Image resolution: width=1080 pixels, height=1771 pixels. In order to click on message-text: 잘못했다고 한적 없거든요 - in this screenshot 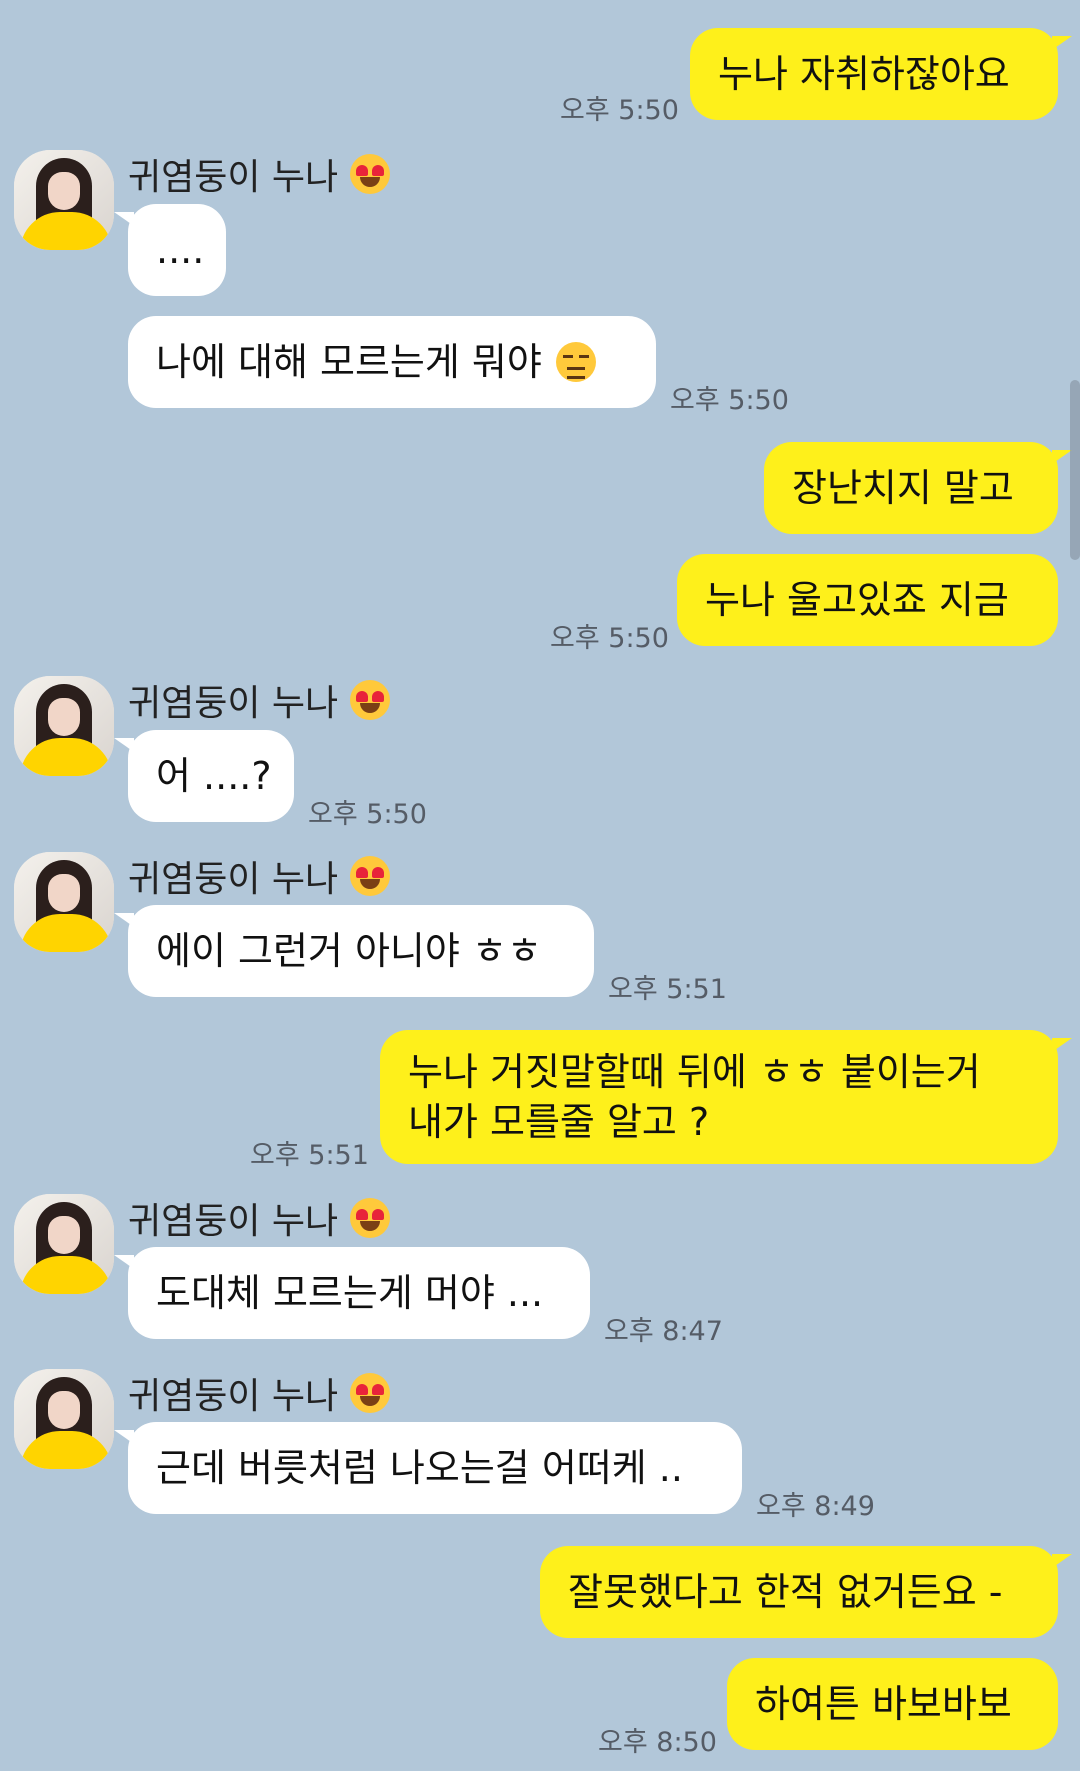, I will do `click(785, 1592)`.